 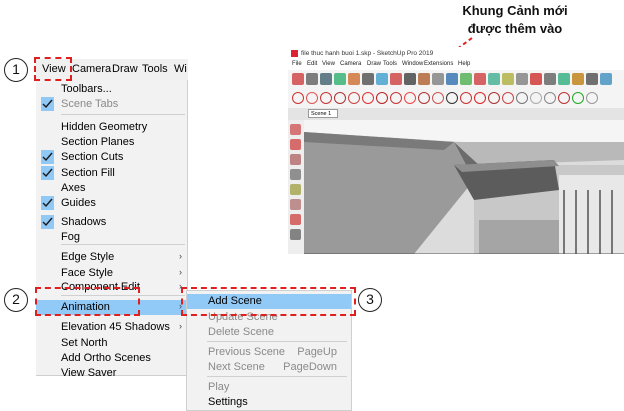 I want to click on view-menu-item-section-fill: Section Fill, so click(x=112, y=173).